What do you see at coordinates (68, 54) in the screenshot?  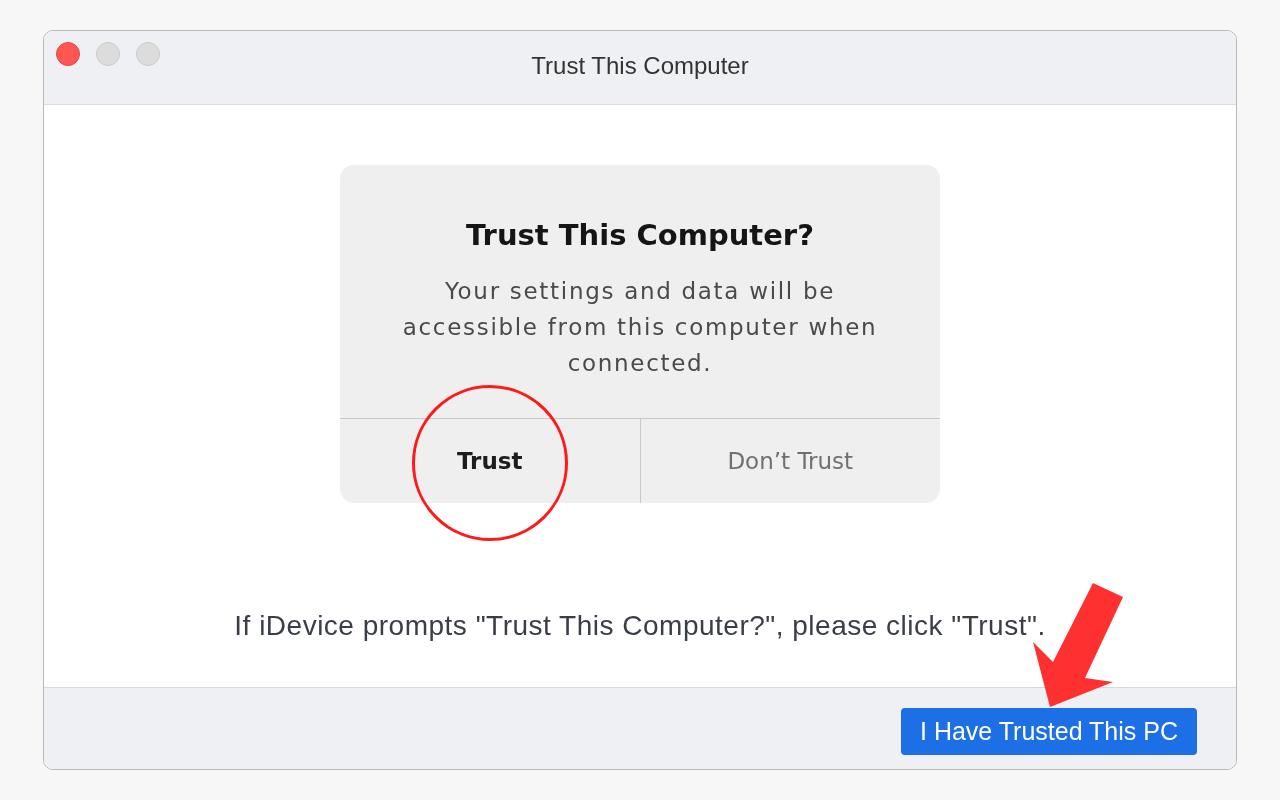 I see `close-button` at bounding box center [68, 54].